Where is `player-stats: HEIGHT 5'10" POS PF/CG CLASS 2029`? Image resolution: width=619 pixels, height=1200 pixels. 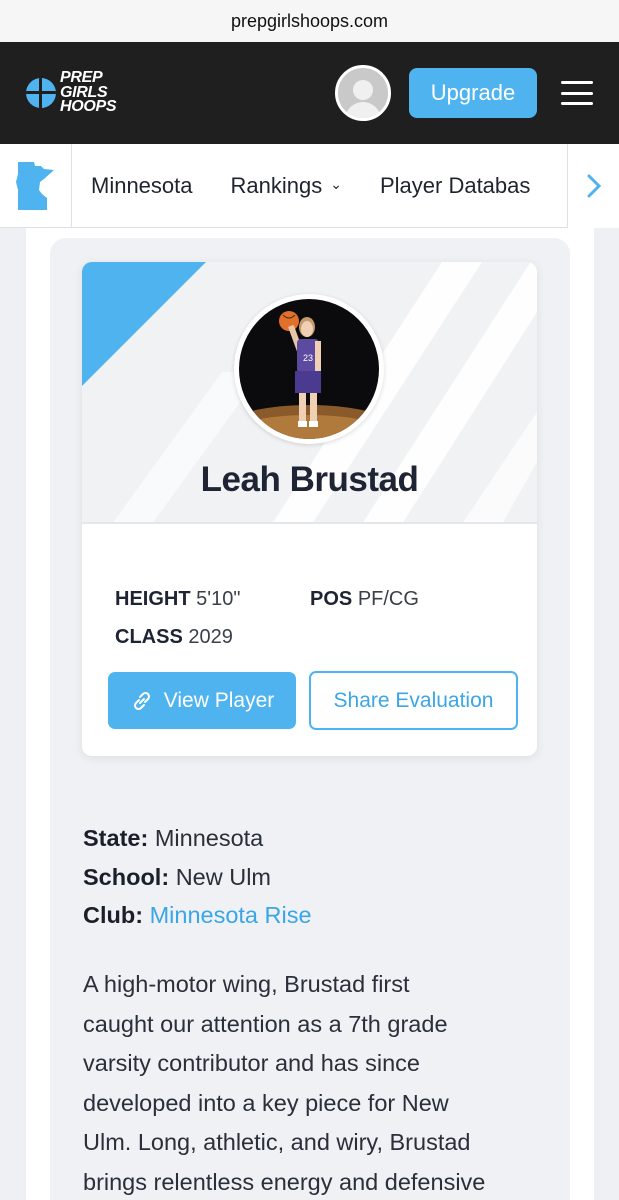 player-stats: HEIGHT 5'10" POS PF/CG CLASS 2029 is located at coordinates (310, 618).